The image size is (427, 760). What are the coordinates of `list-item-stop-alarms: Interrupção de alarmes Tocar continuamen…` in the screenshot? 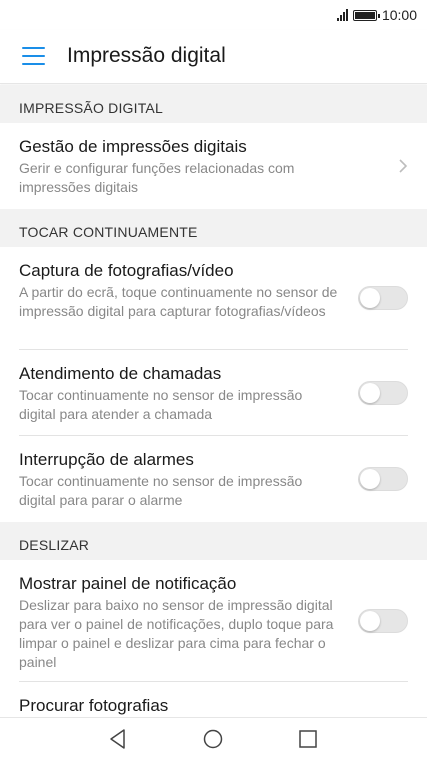 It's located at (213, 479).